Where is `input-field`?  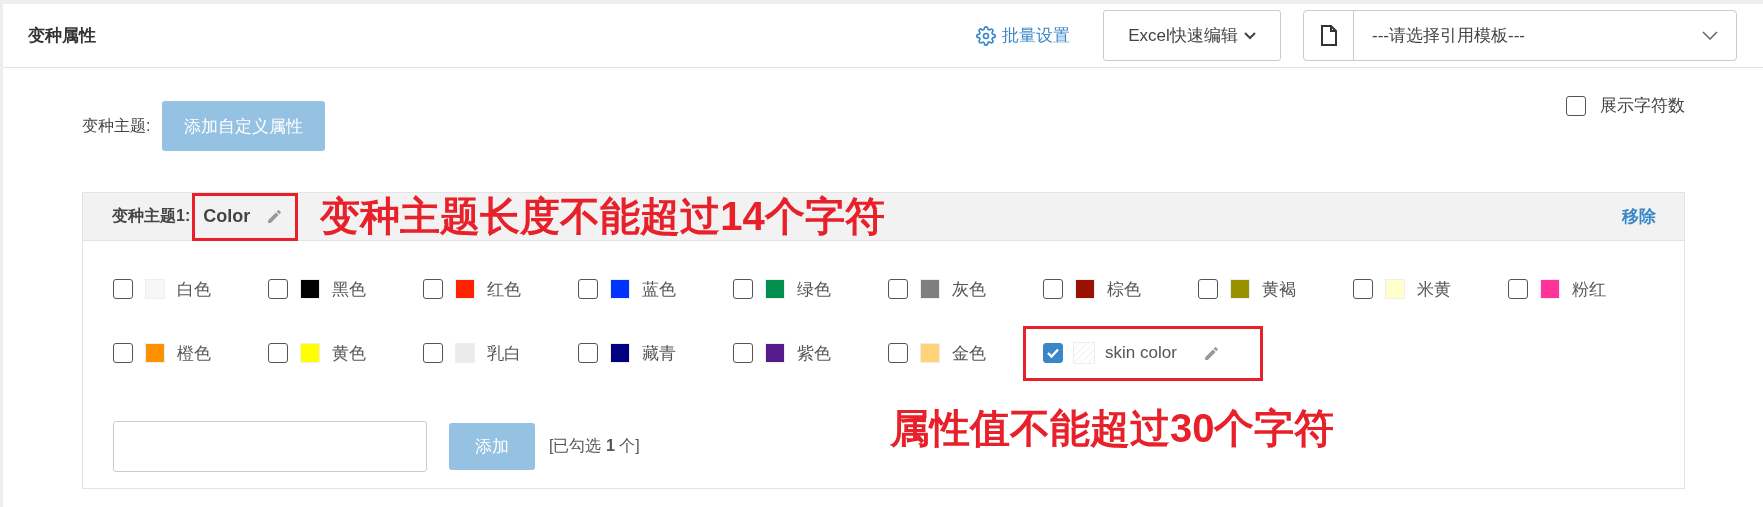 input-field is located at coordinates (270, 446).